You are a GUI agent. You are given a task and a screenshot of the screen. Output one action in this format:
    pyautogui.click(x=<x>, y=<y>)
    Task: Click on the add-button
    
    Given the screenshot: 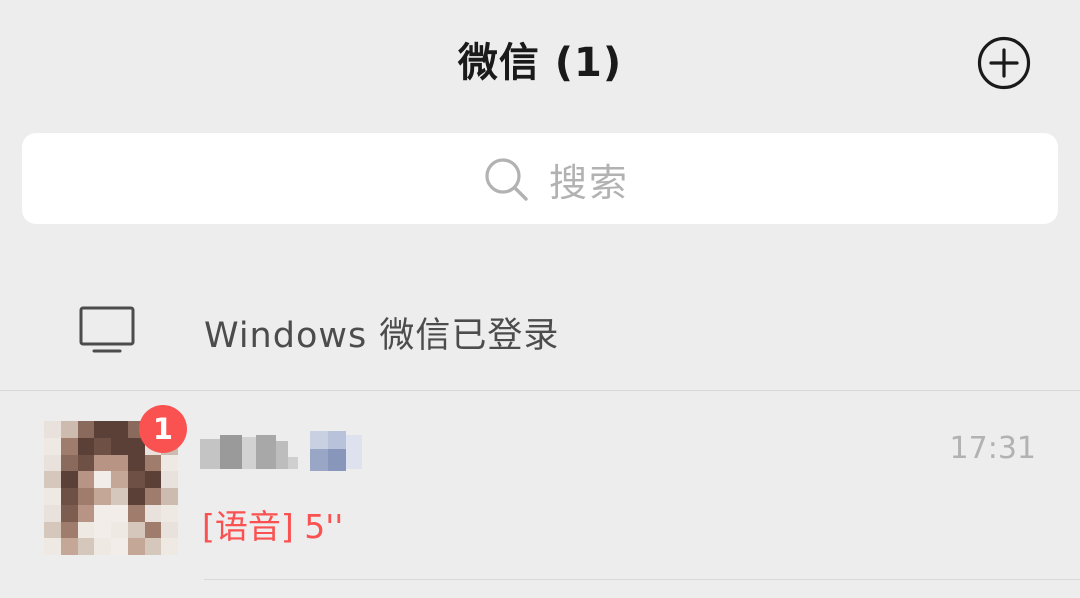 What is the action you would take?
    pyautogui.click(x=1004, y=63)
    